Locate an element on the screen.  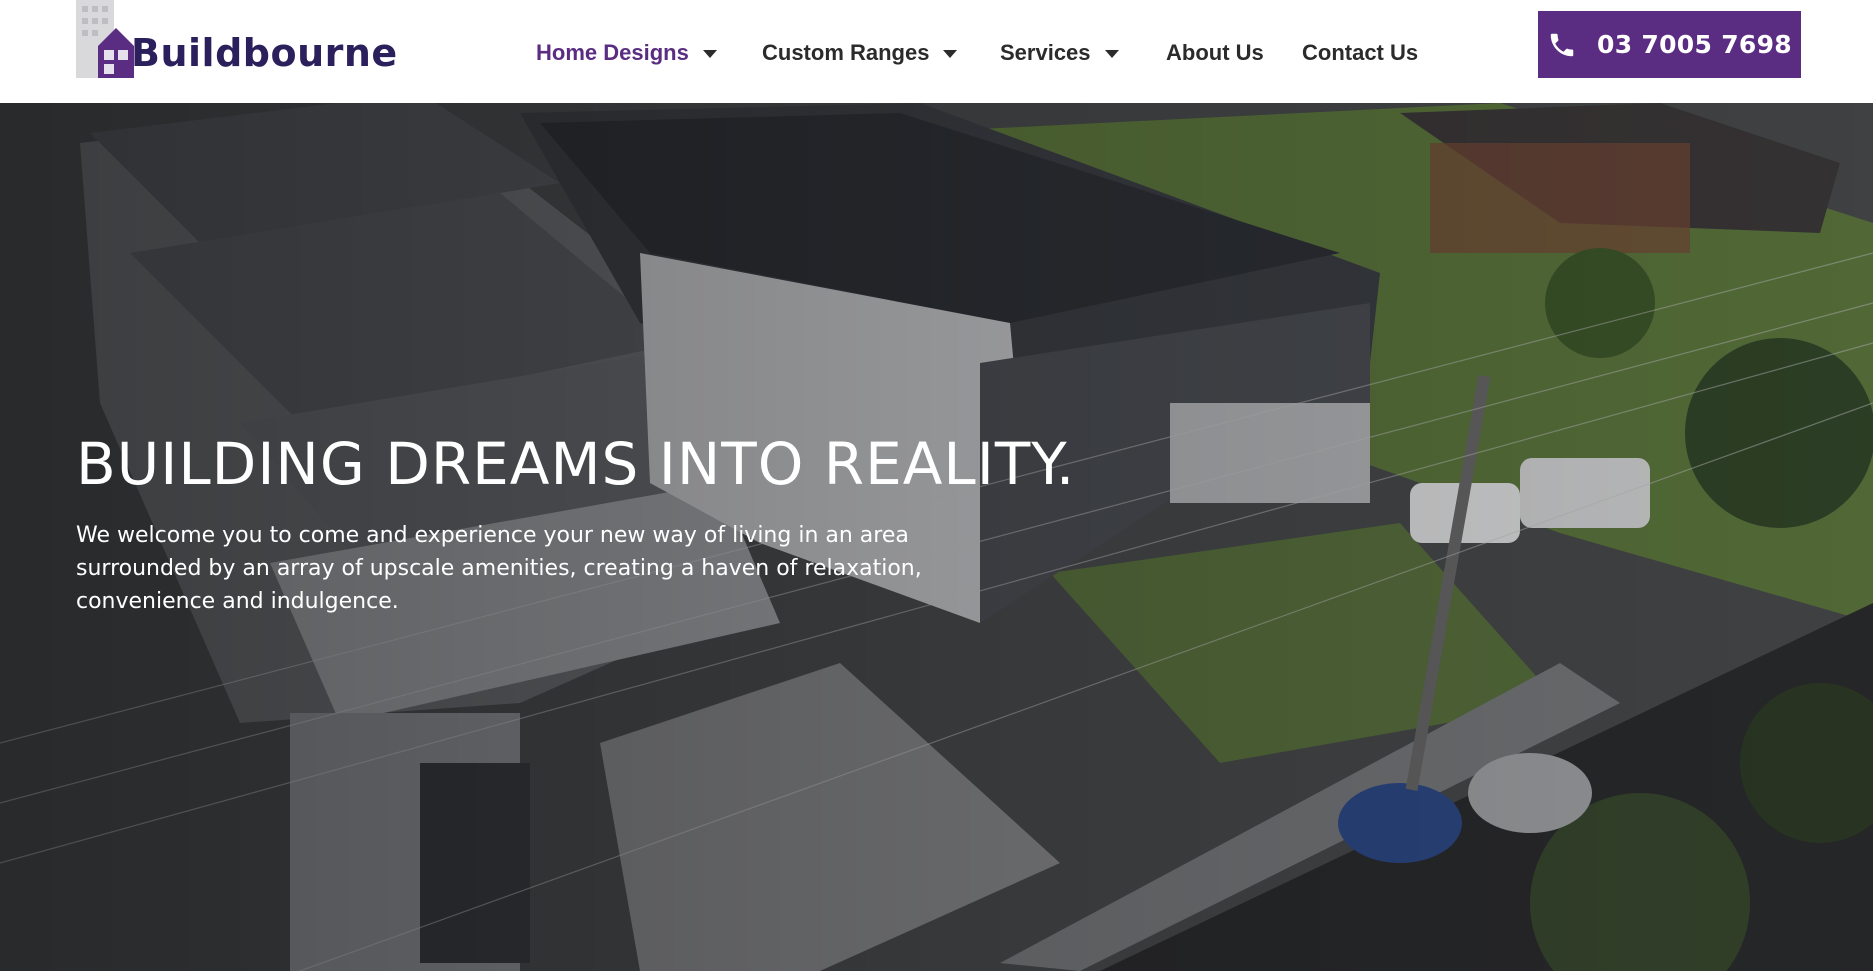
nav-item-contact-us: Contact Us is located at coordinates (1360, 53).